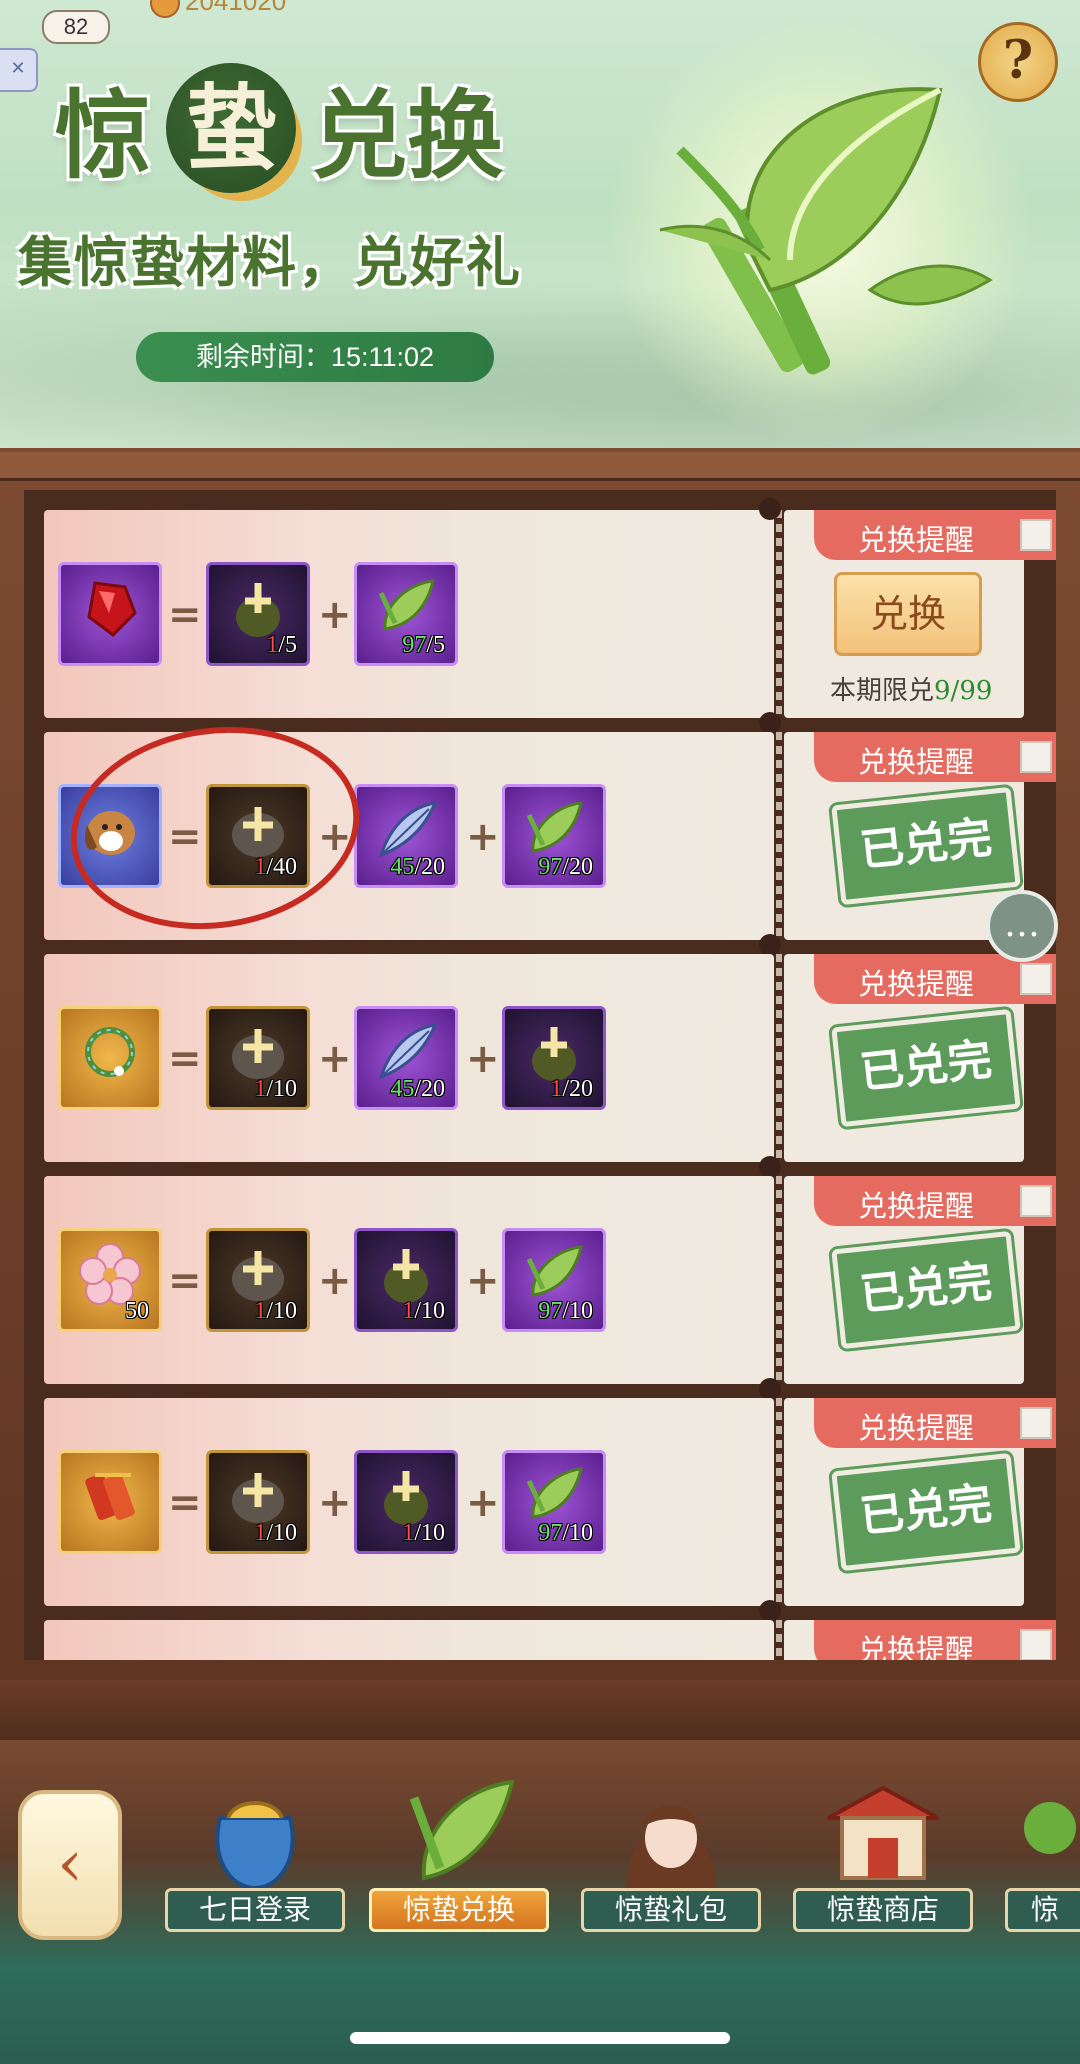  What do you see at coordinates (1040, 1853) in the screenshot?
I see `nav-item-more: 惊` at bounding box center [1040, 1853].